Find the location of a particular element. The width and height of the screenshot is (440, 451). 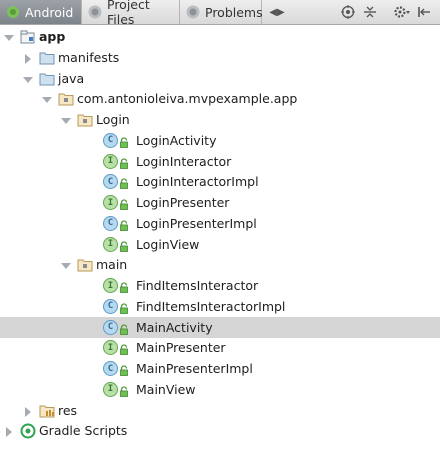

tree-item-label: FindItemsInteractor is located at coordinates (197, 285).